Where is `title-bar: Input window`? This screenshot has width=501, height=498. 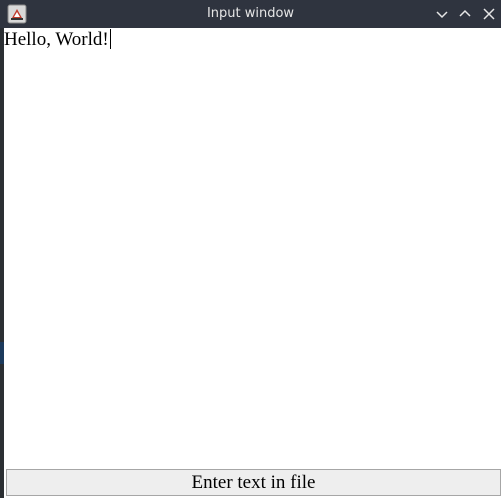
title-bar: Input window is located at coordinates (250, 14).